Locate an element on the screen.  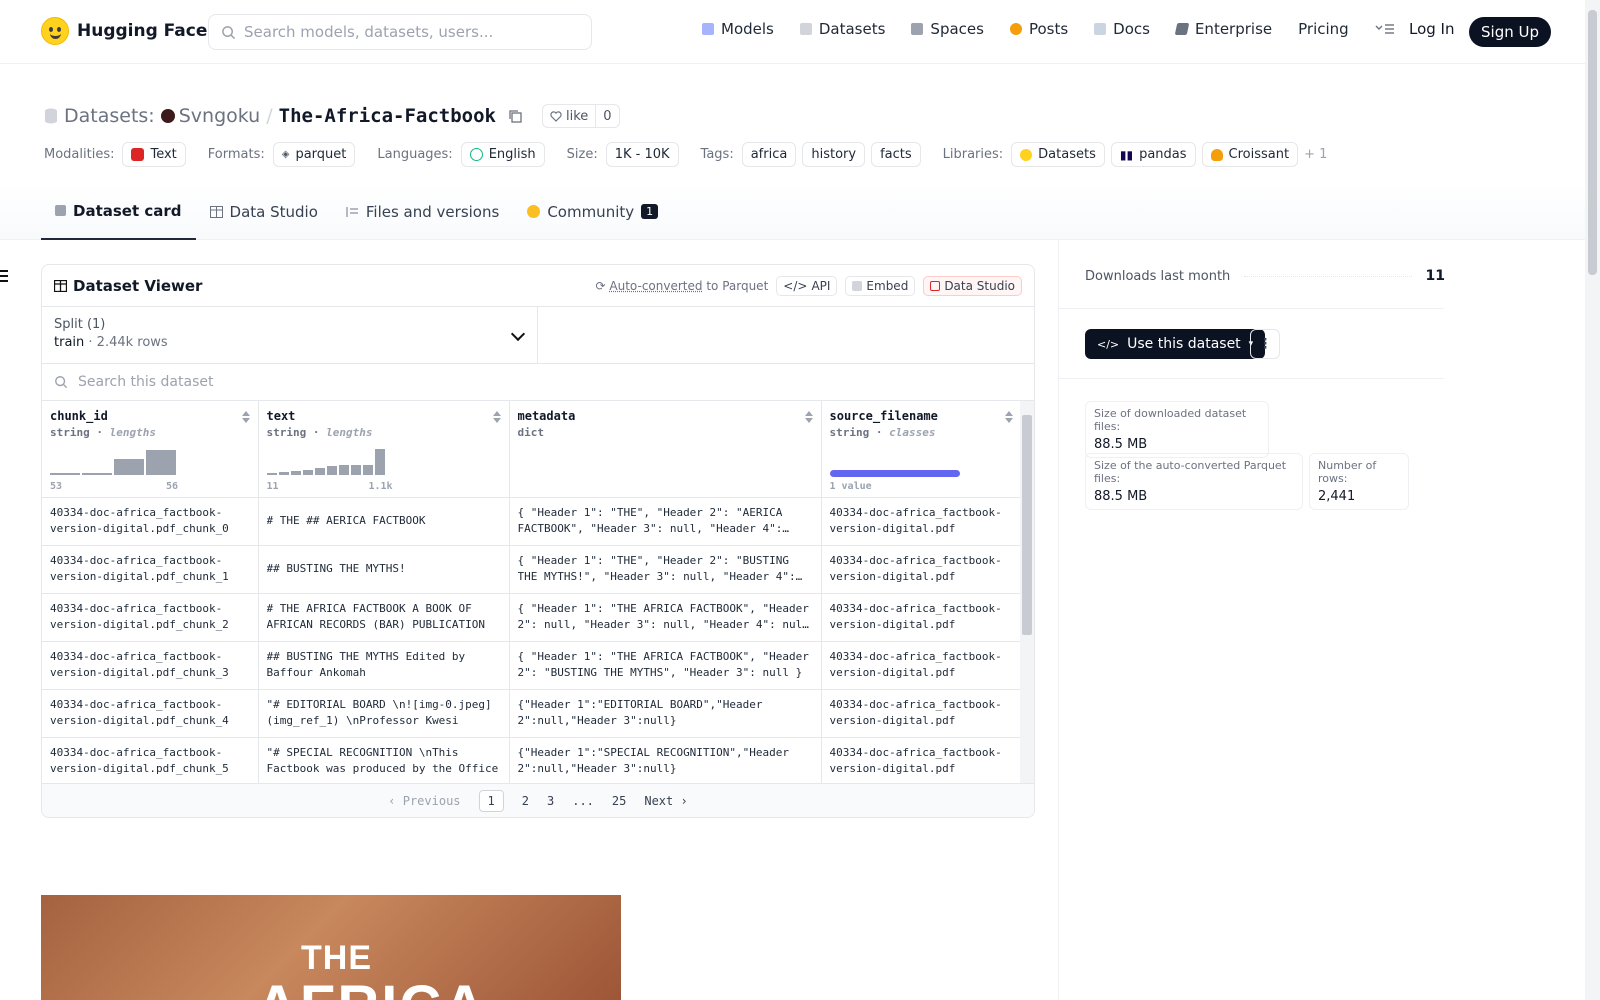
prev-page-button: ‹ Previous is located at coordinates (424, 801).